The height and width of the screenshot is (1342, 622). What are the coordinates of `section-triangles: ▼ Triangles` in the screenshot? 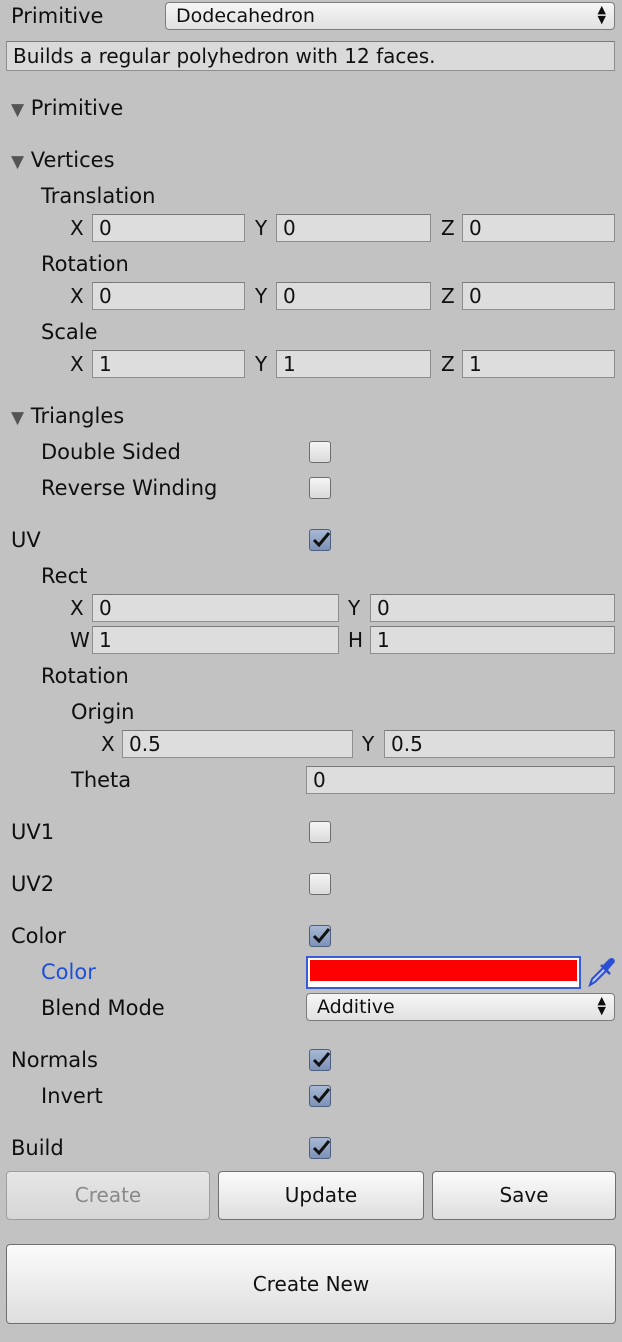 It's located at (67, 417).